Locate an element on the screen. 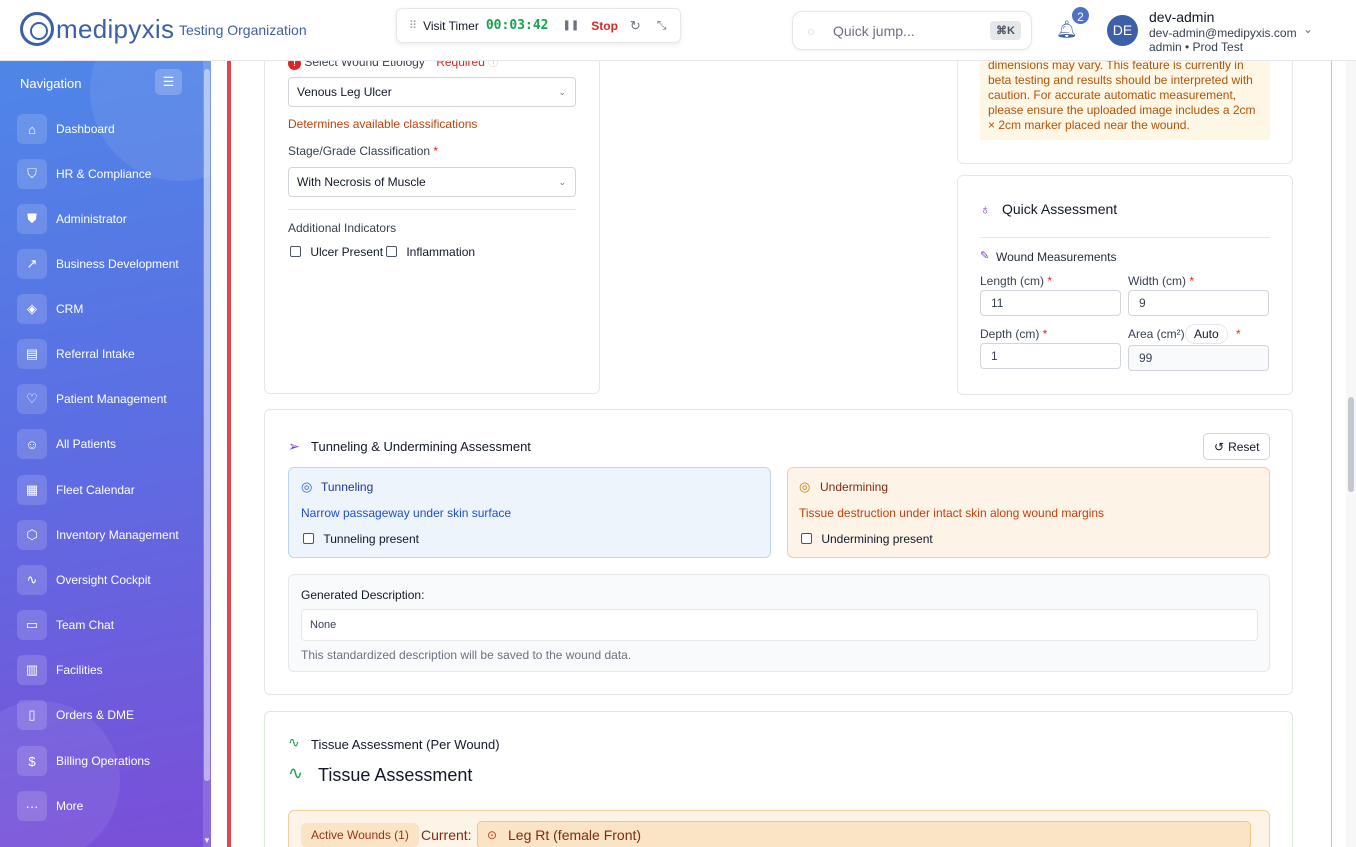 The width and height of the screenshot is (1356, 847). sidebar-item-administrator: ⛊ Administrator is located at coordinates (107, 219).